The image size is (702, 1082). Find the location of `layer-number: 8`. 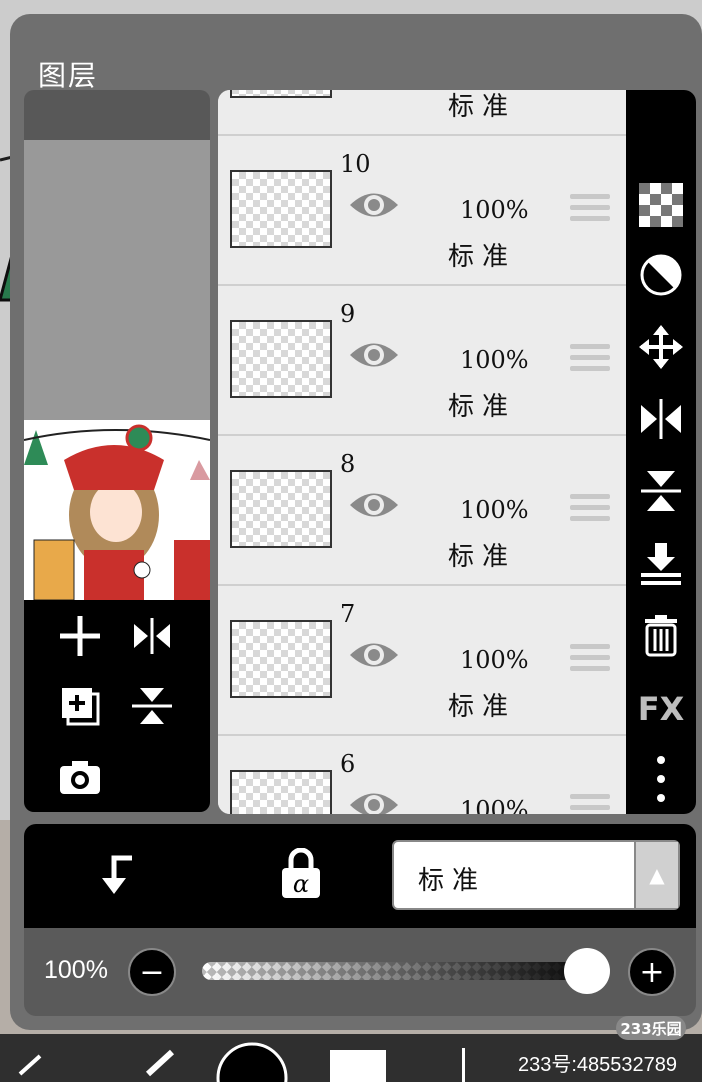

layer-number: 8 is located at coordinates (348, 464).